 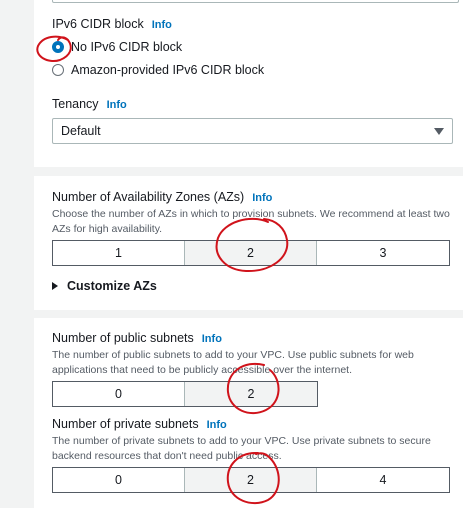 I want to click on radio-amazon-ipv6: Amazon-provided IPv6 CIDR block, so click(x=158, y=70).